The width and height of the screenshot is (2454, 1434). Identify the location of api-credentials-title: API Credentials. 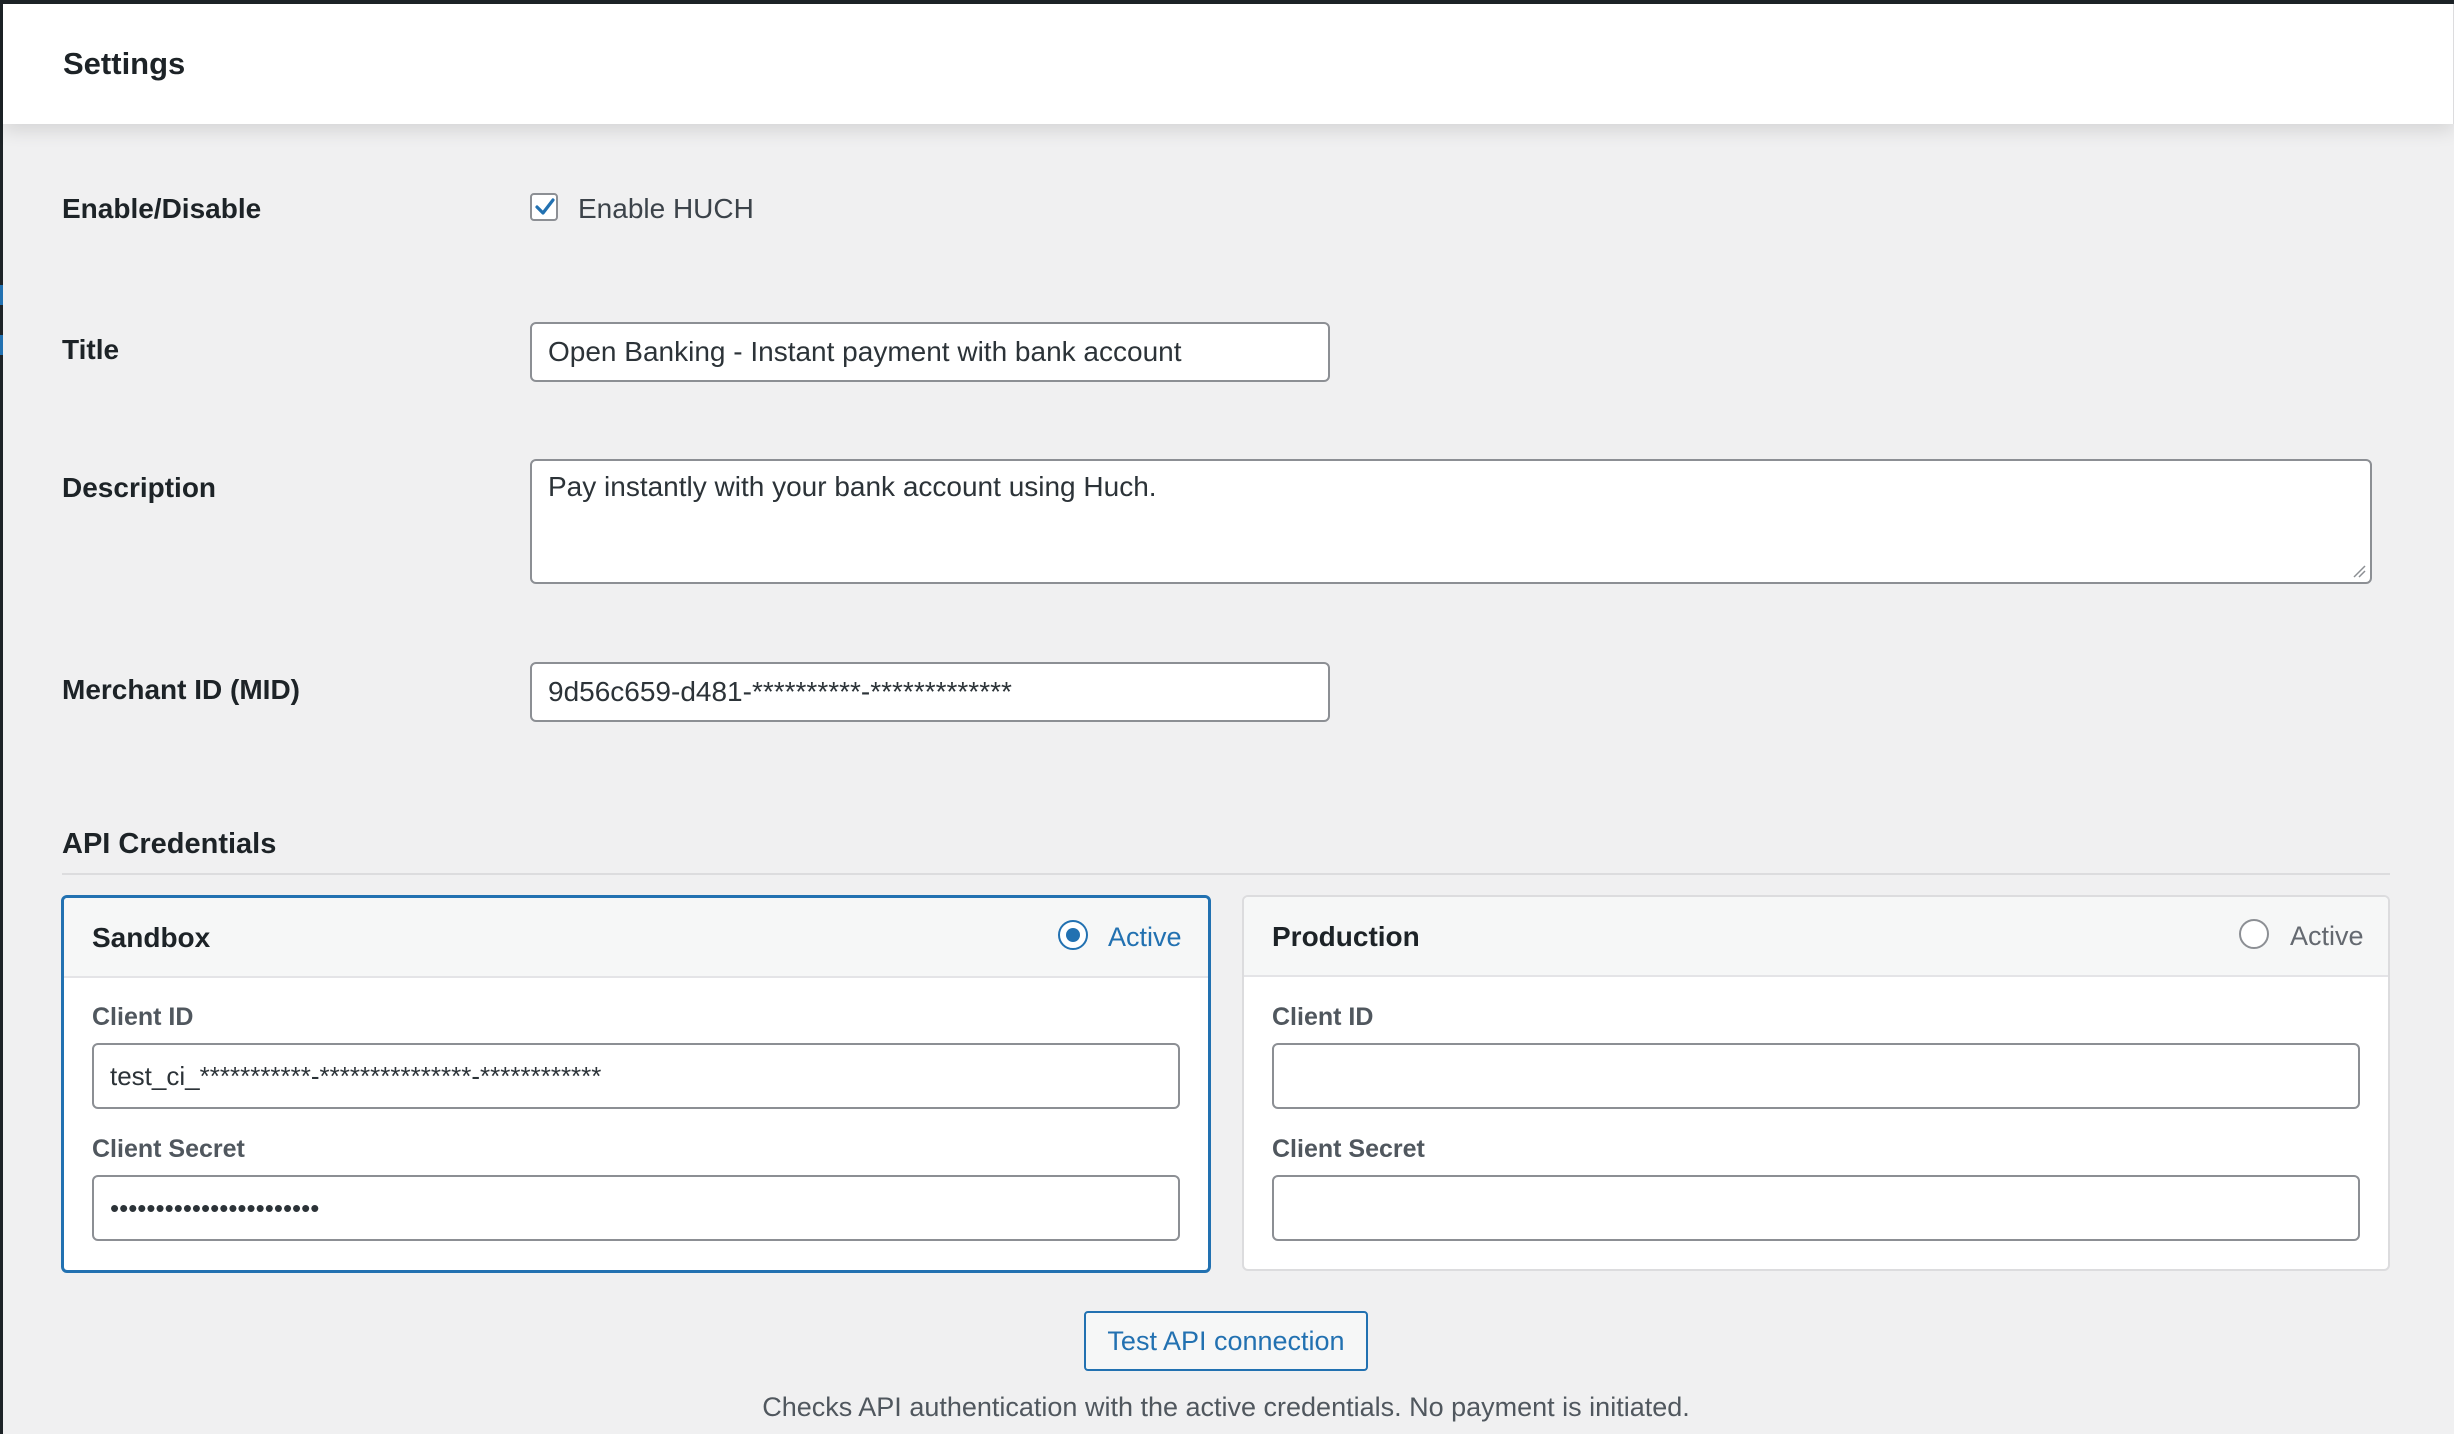
(169, 844).